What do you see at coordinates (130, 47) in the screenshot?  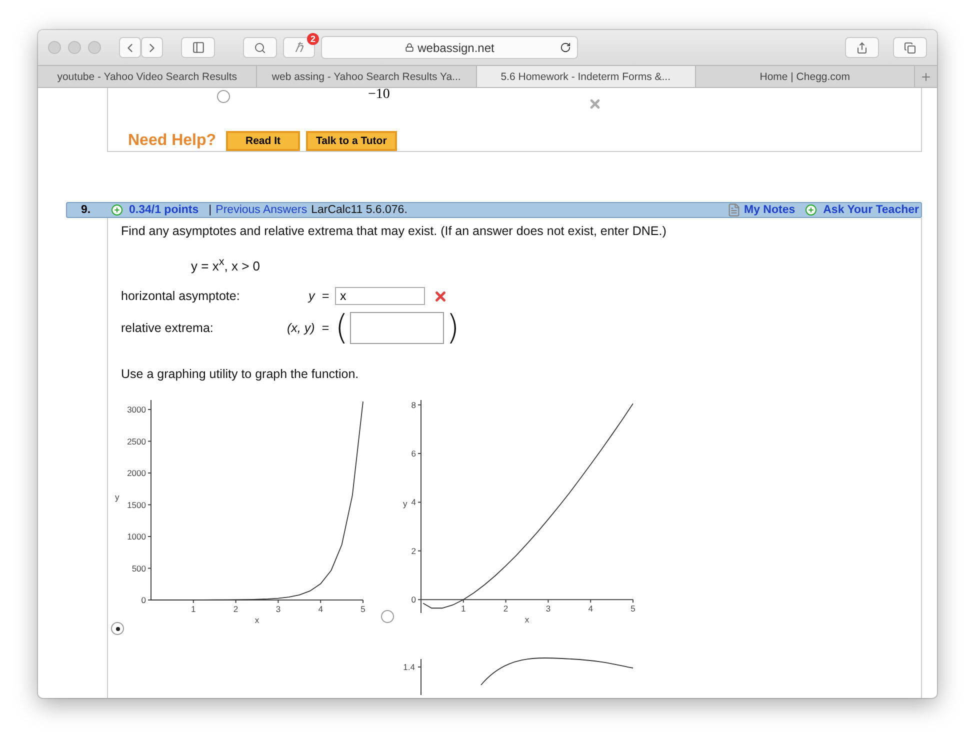 I see `back-button` at bounding box center [130, 47].